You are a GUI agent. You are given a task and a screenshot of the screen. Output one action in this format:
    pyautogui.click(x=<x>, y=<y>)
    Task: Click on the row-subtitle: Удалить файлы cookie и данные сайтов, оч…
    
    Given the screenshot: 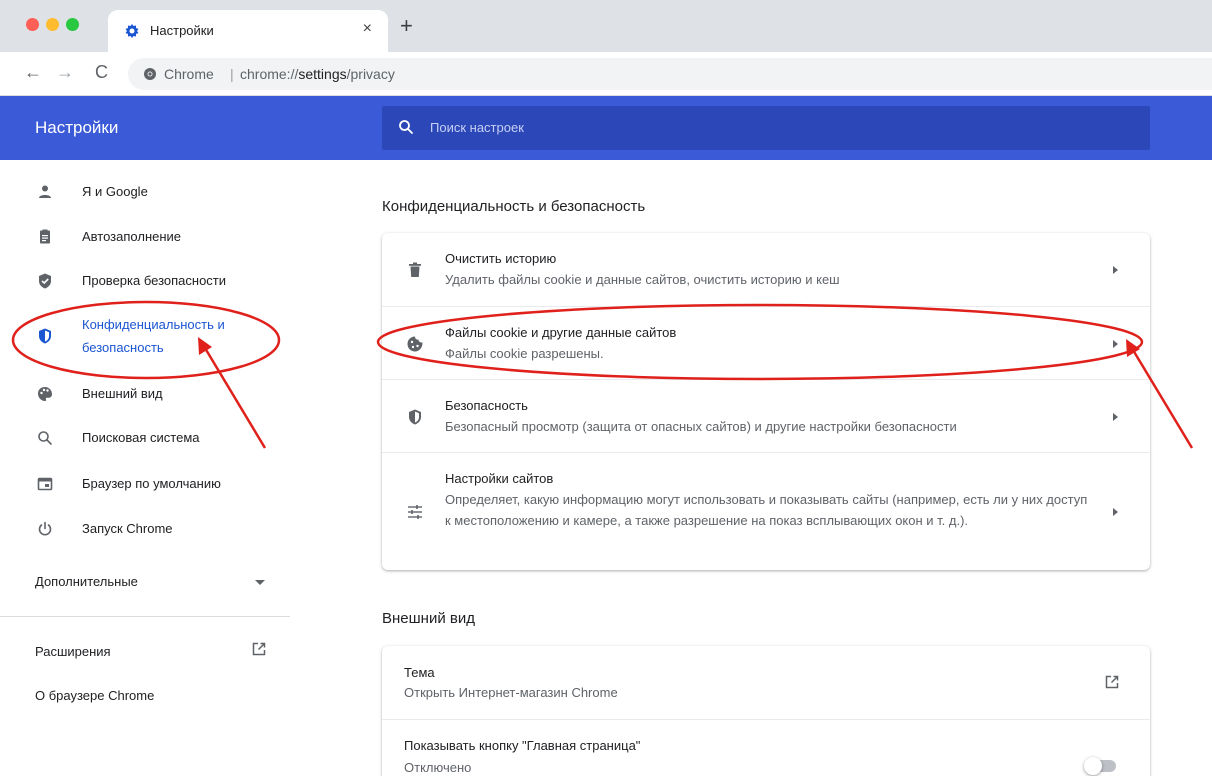 What is the action you would take?
    pyautogui.click(x=642, y=279)
    